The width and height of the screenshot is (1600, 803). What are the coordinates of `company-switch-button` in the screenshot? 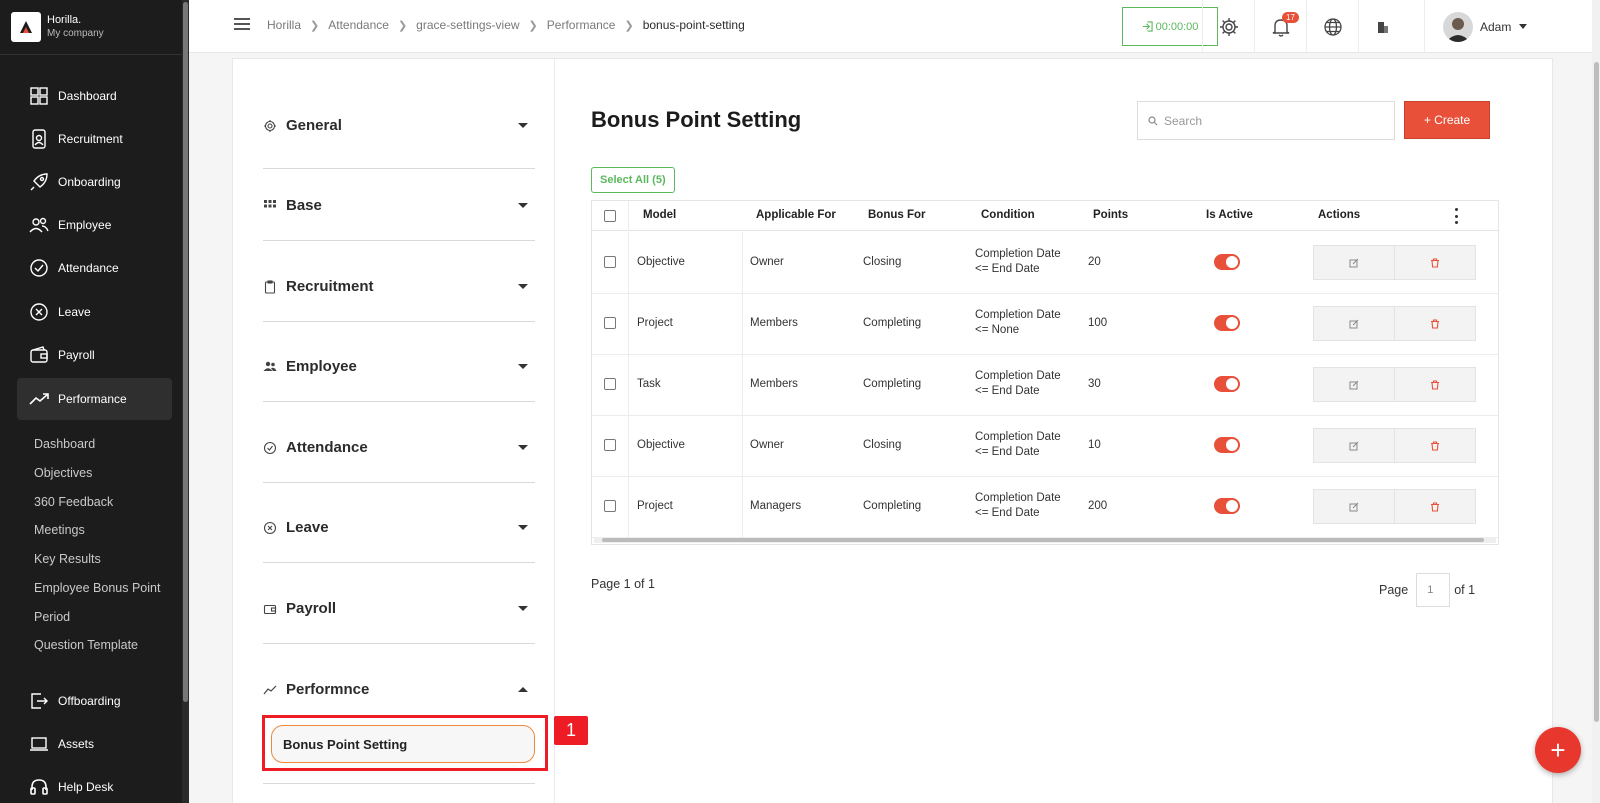 It's located at (1382, 26).